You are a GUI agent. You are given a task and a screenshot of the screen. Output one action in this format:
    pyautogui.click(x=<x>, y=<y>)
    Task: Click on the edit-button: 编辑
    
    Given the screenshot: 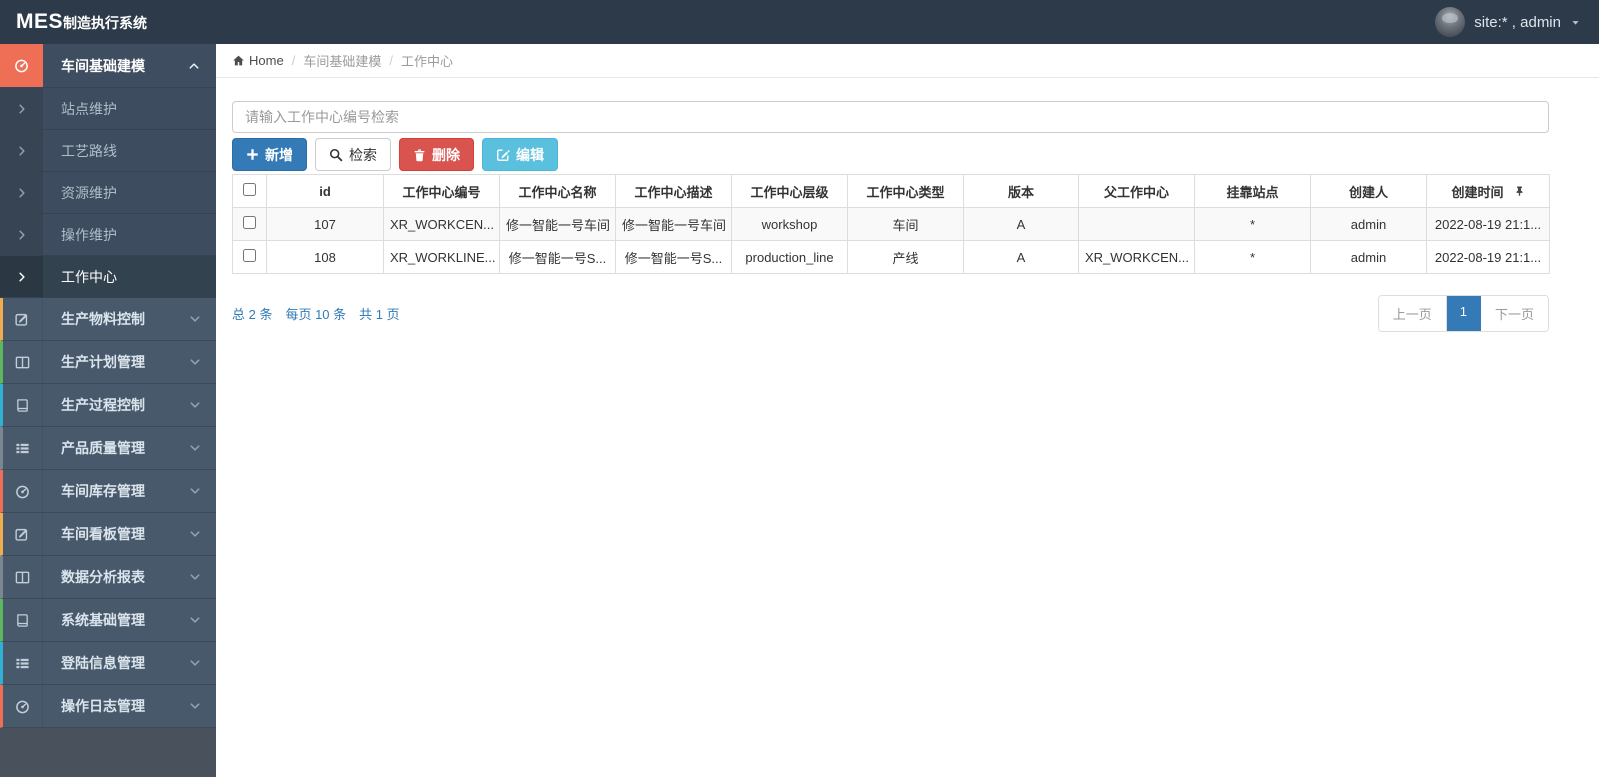 What is the action you would take?
    pyautogui.click(x=520, y=154)
    